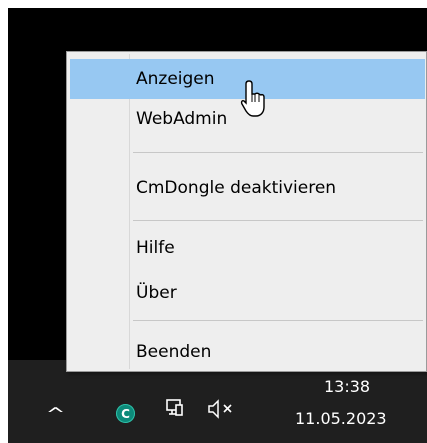 The height and width of the screenshot is (443, 427). I want to click on menu-item-beenden: Beenden, so click(247, 352).